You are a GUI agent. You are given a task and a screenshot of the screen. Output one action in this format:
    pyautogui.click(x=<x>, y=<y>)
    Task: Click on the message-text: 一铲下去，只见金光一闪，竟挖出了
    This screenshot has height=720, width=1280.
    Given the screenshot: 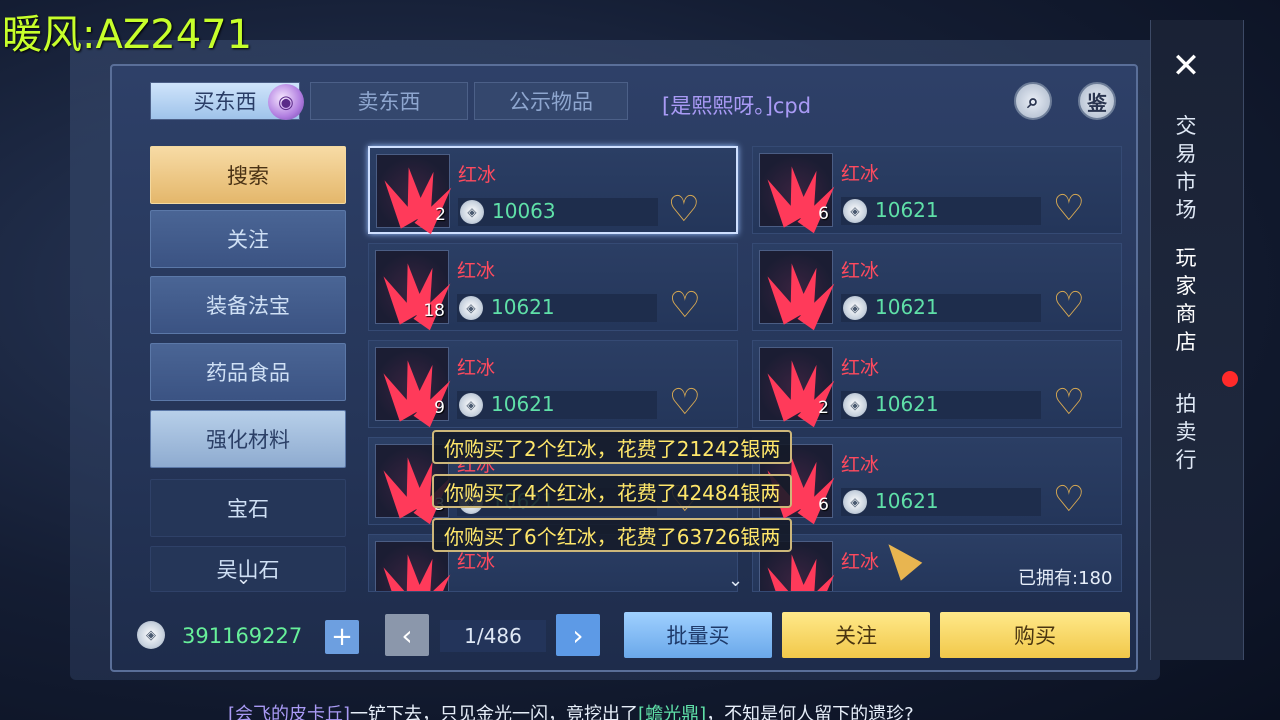 What is the action you would take?
    pyautogui.click(x=494, y=712)
    